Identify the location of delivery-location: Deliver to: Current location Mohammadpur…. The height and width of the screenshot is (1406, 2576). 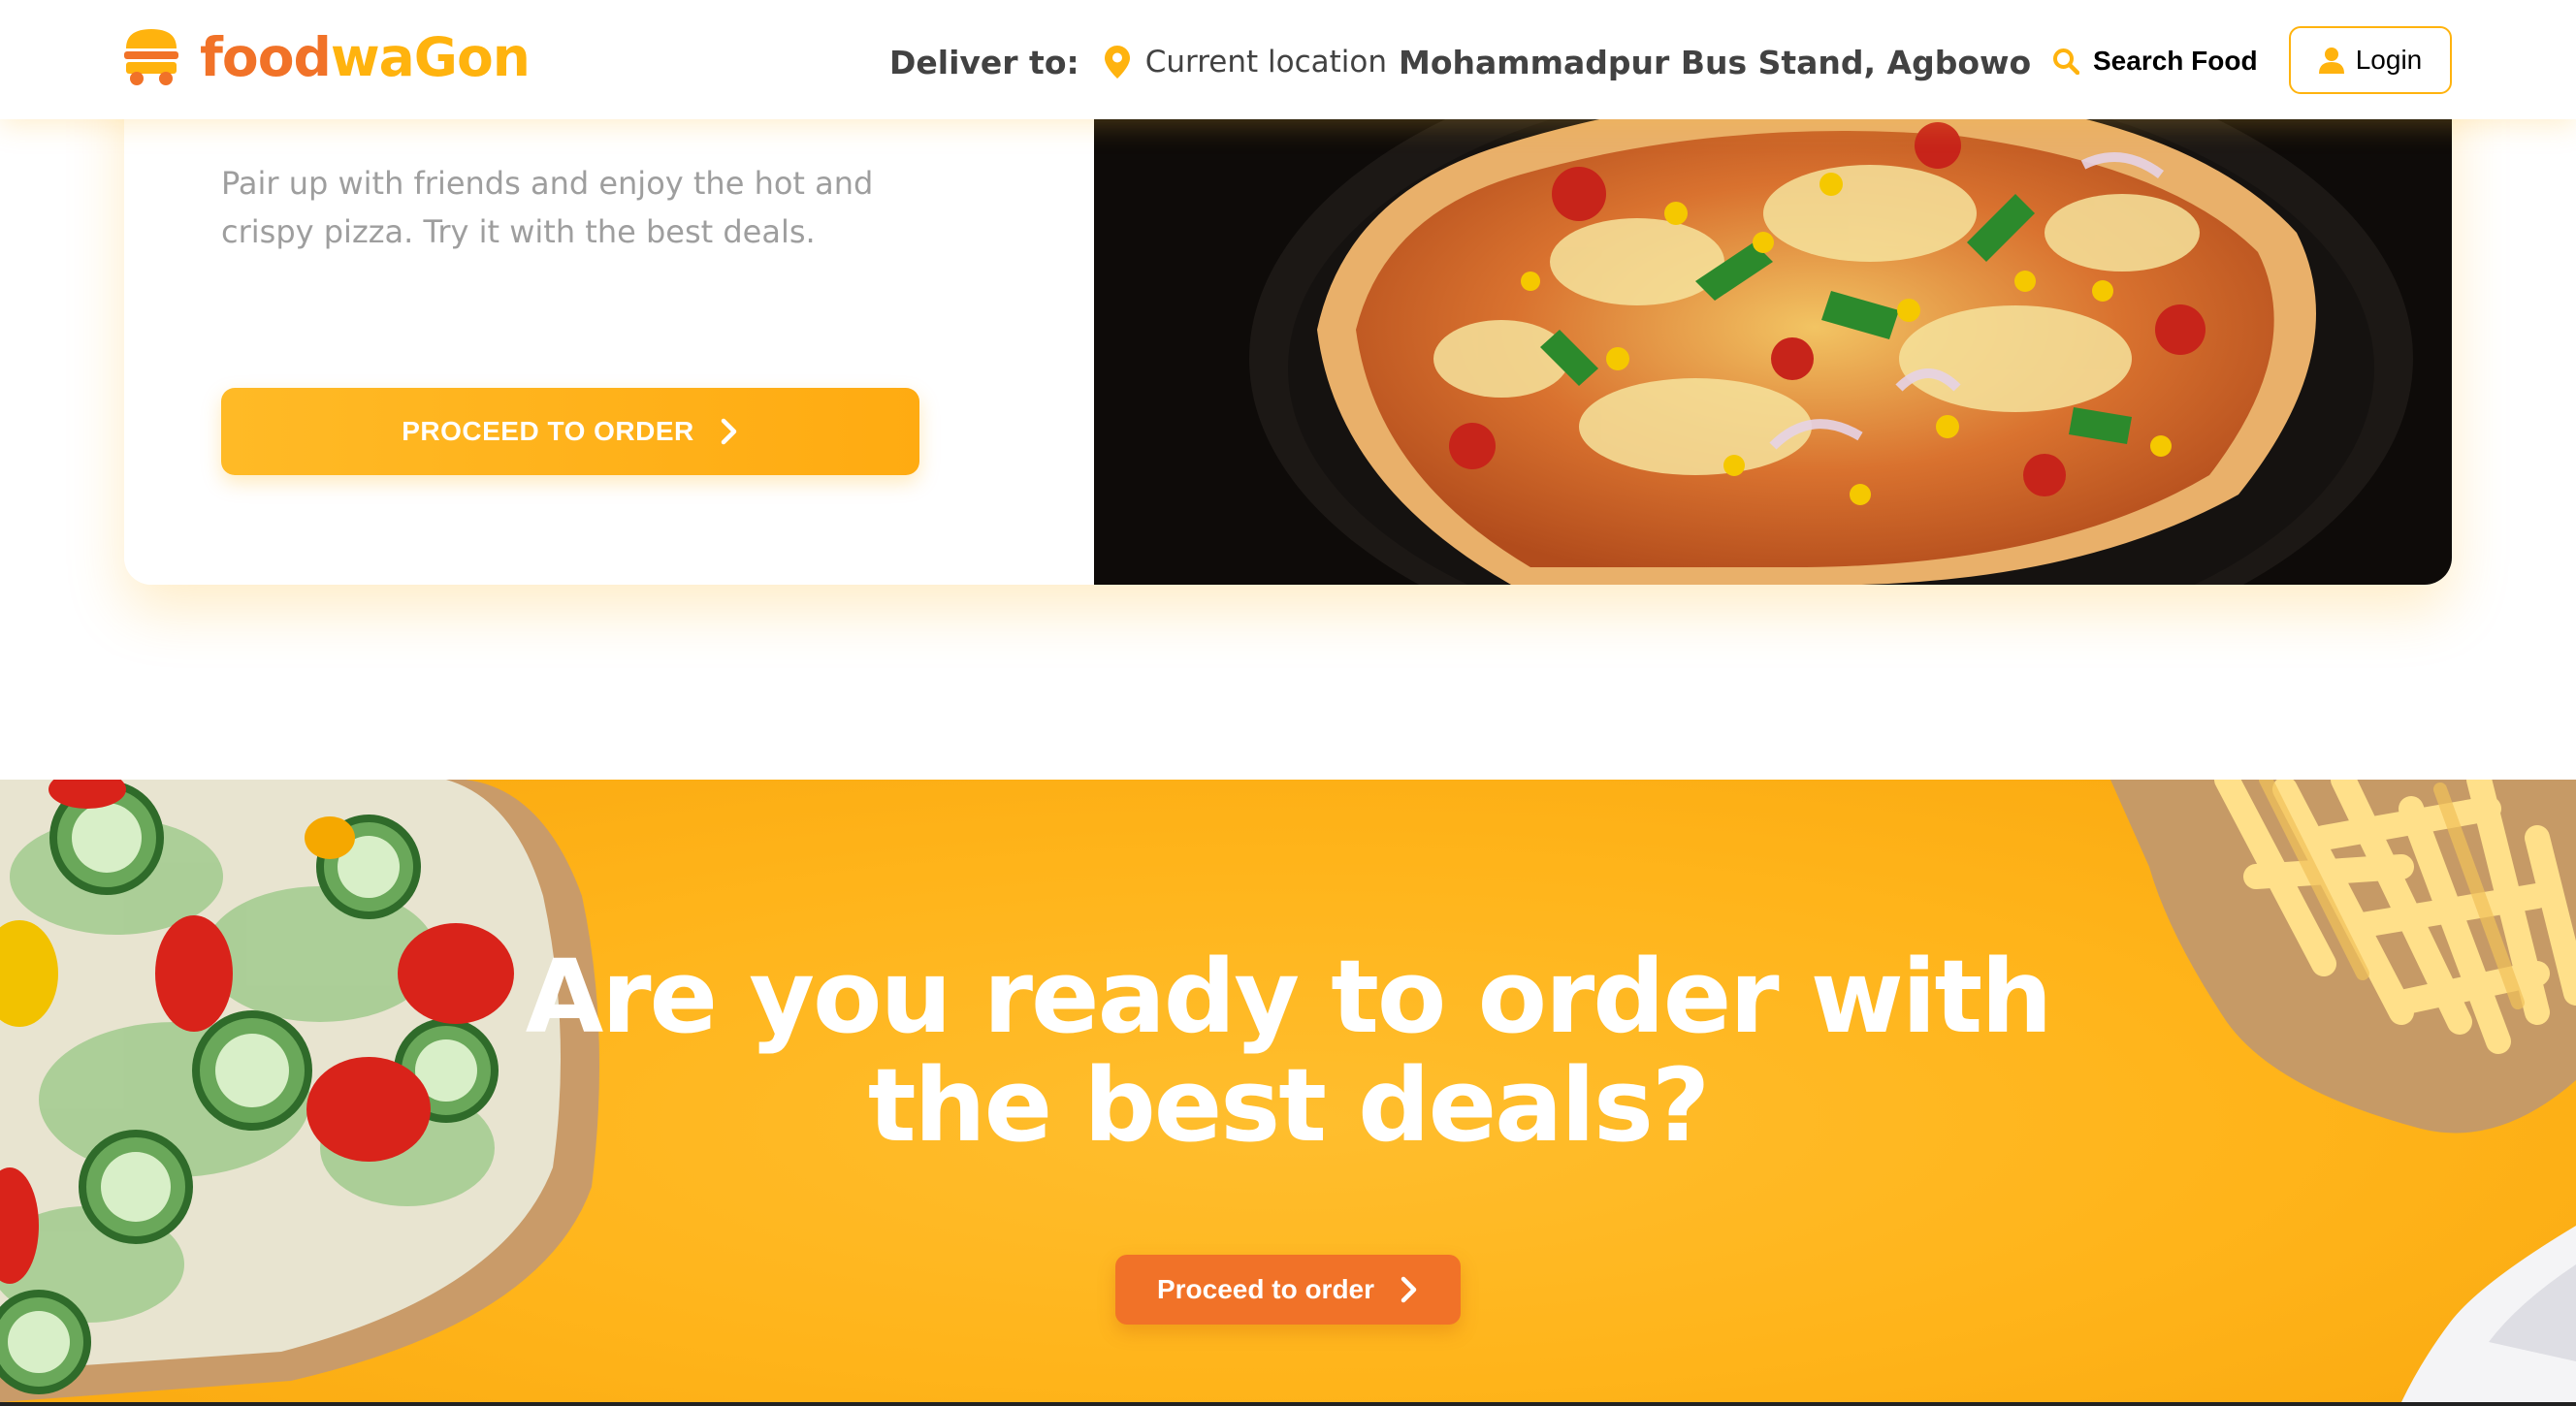
(1460, 62).